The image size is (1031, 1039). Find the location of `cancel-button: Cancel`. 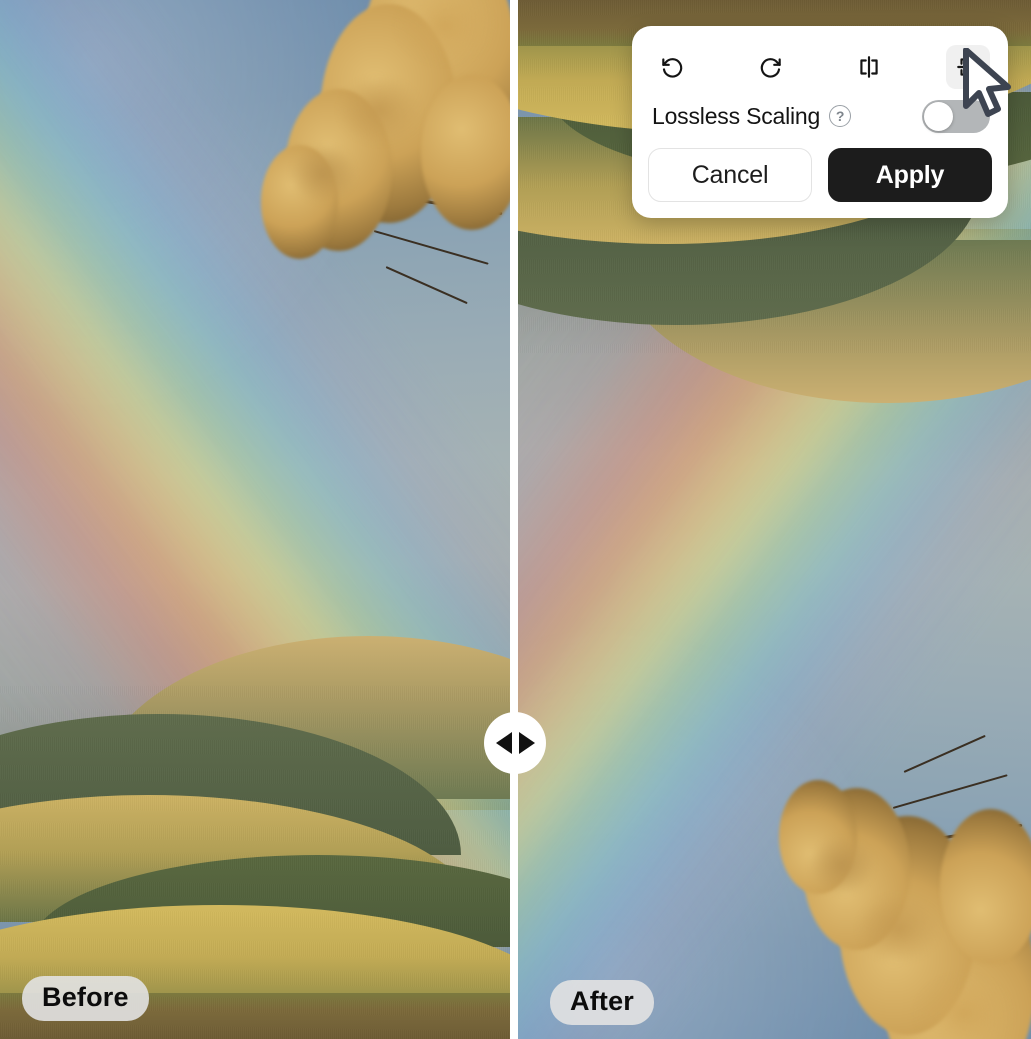

cancel-button: Cancel is located at coordinates (730, 175).